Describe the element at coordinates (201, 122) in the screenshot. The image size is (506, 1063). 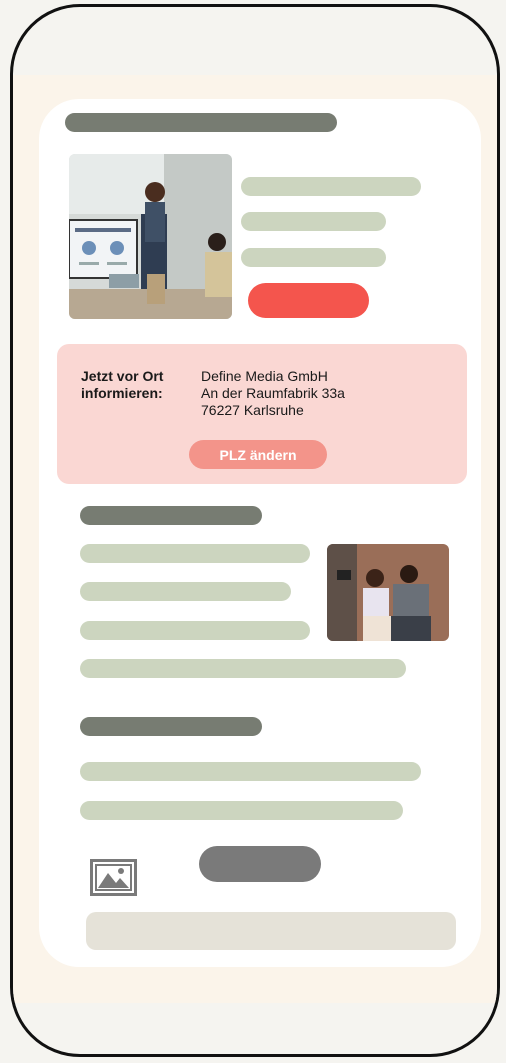
I see `title-placeholder` at that location.